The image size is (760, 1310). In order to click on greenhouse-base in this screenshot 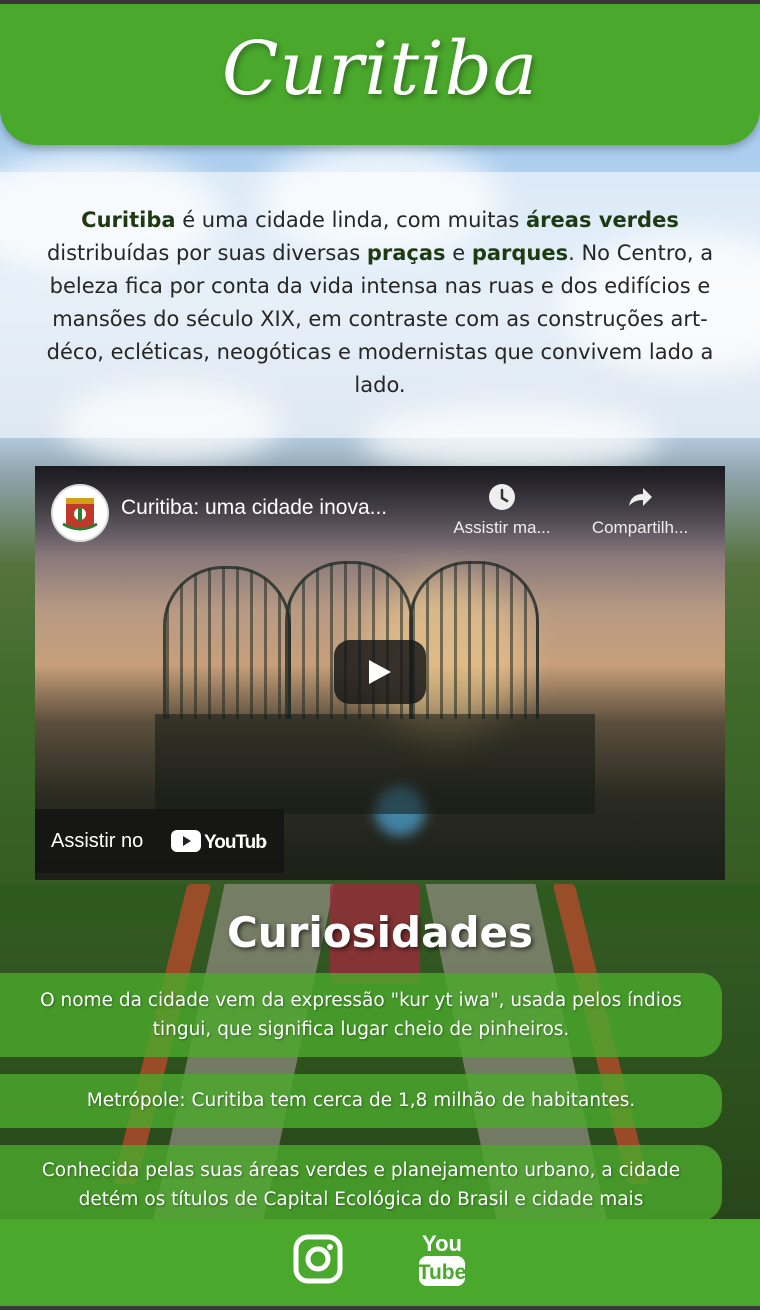, I will do `click(375, 764)`.